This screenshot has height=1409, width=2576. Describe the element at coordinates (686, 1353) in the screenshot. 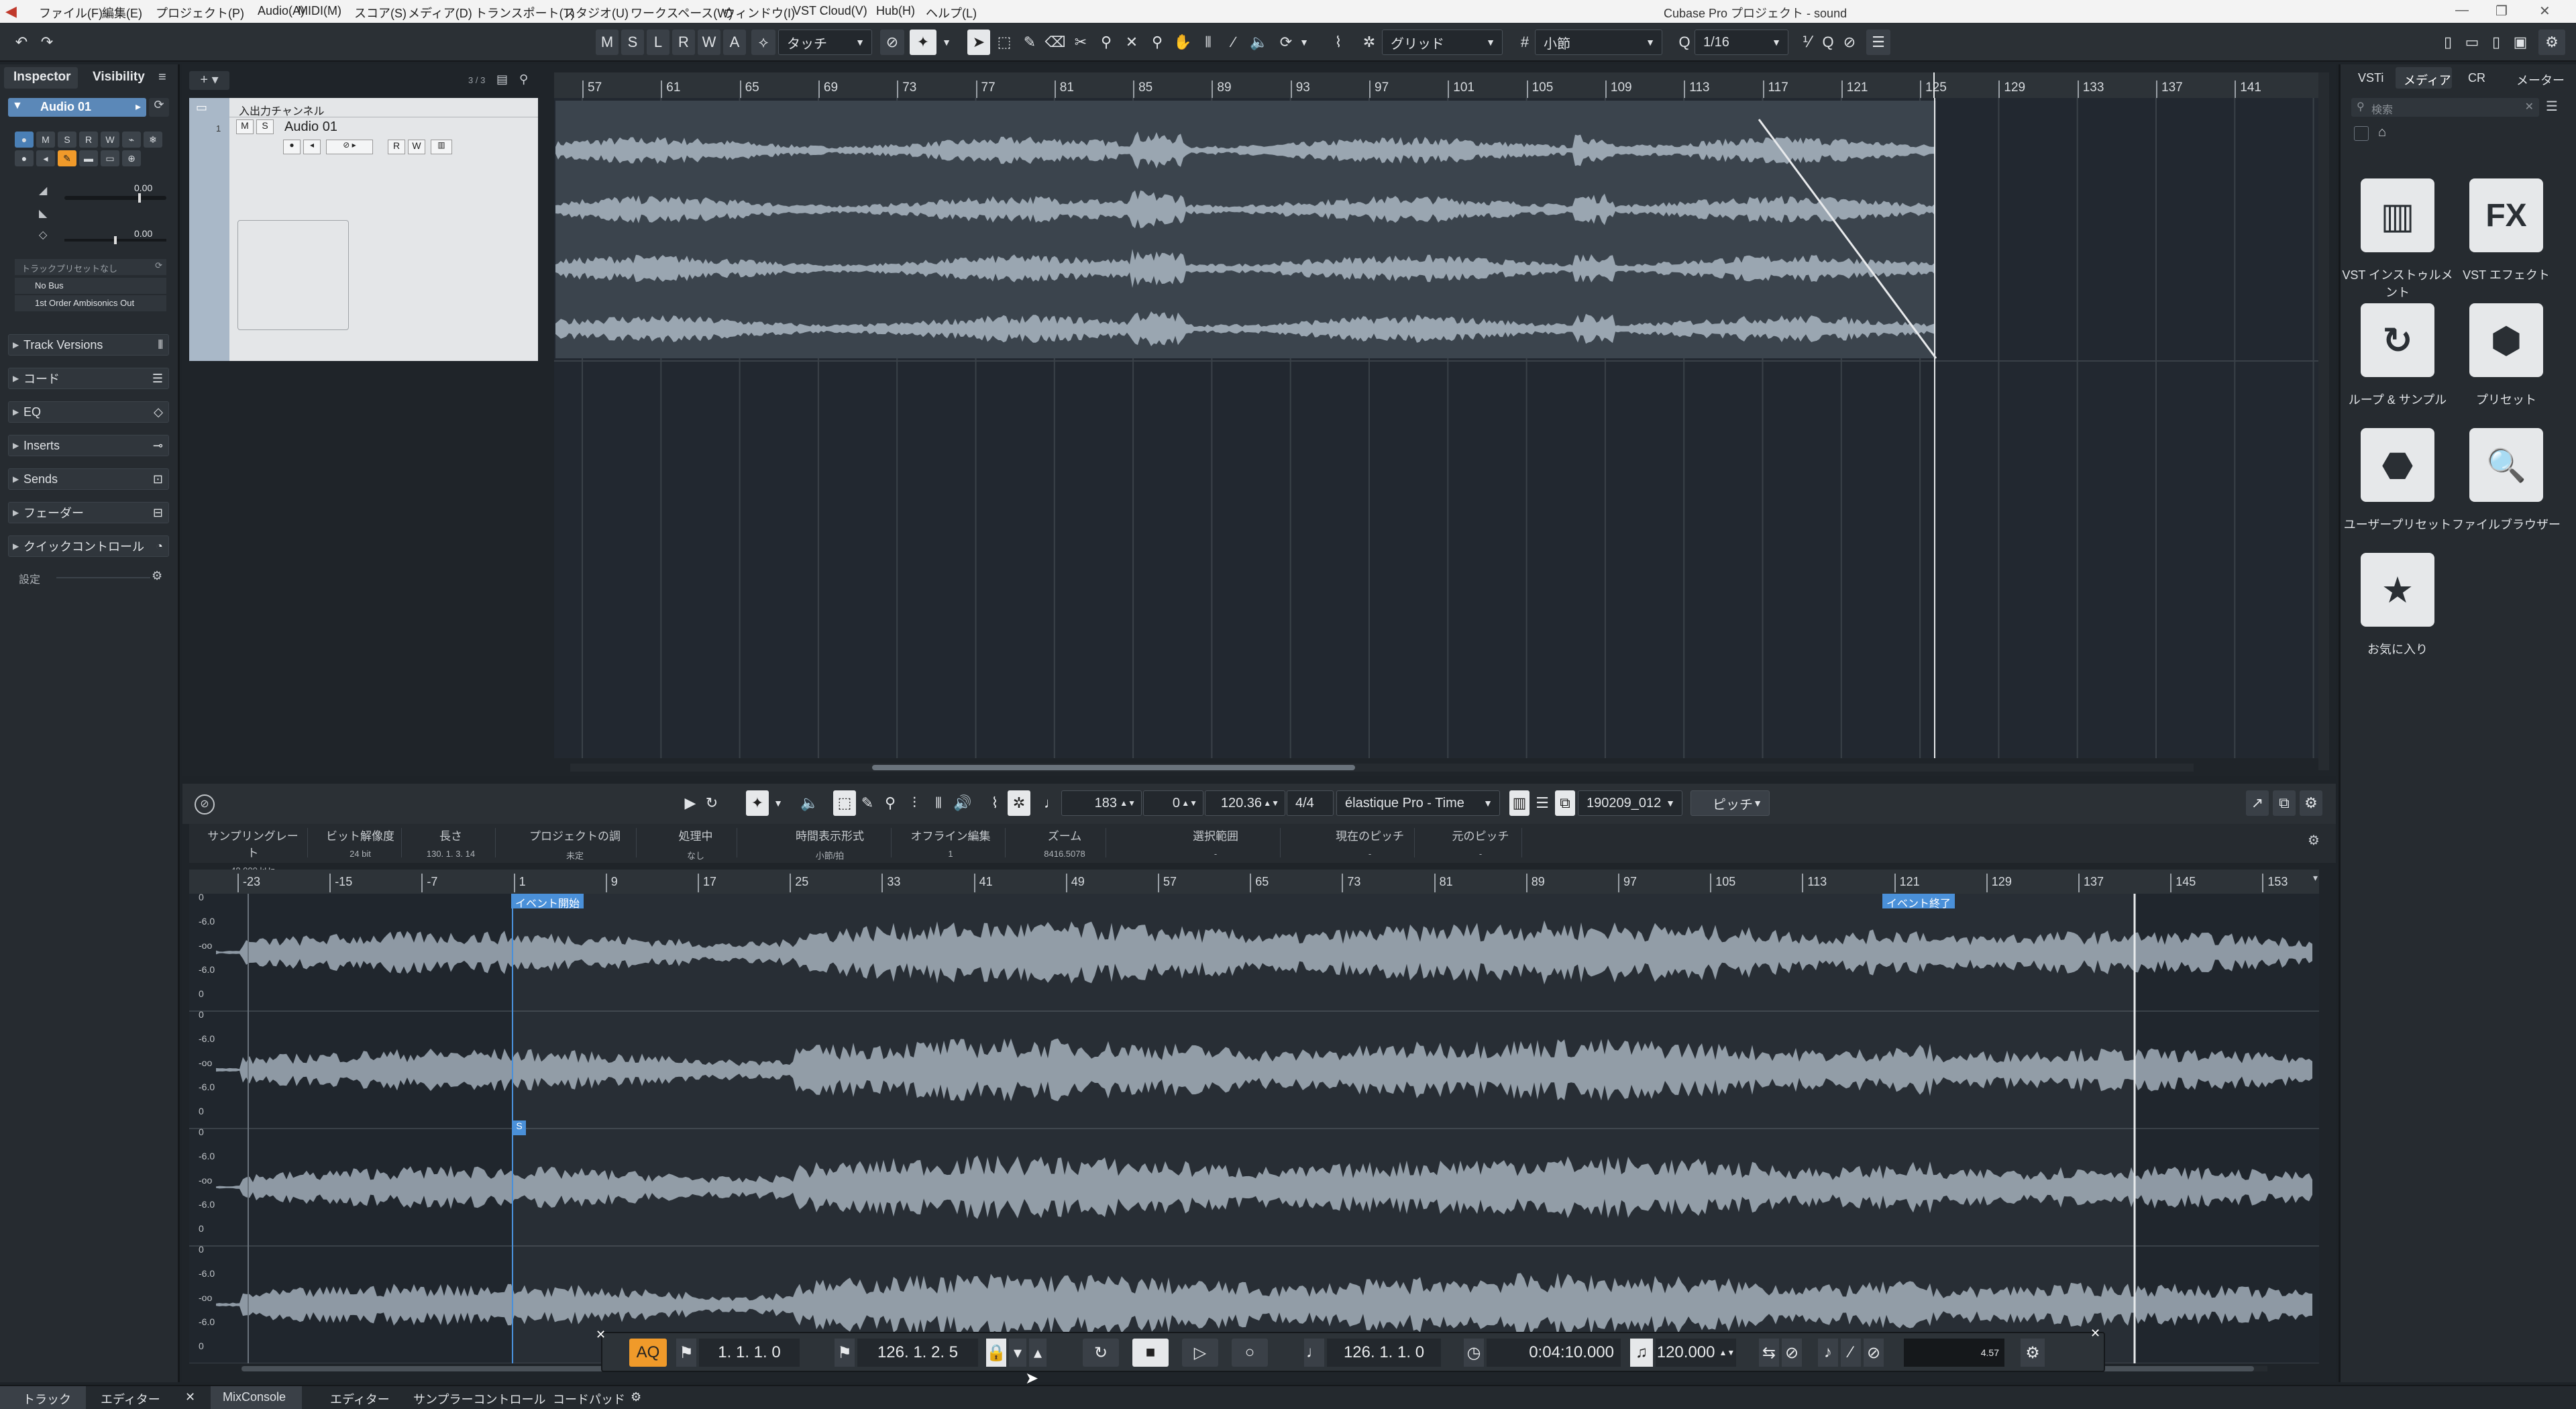

I see `left-locator-icon: ⚑` at that location.